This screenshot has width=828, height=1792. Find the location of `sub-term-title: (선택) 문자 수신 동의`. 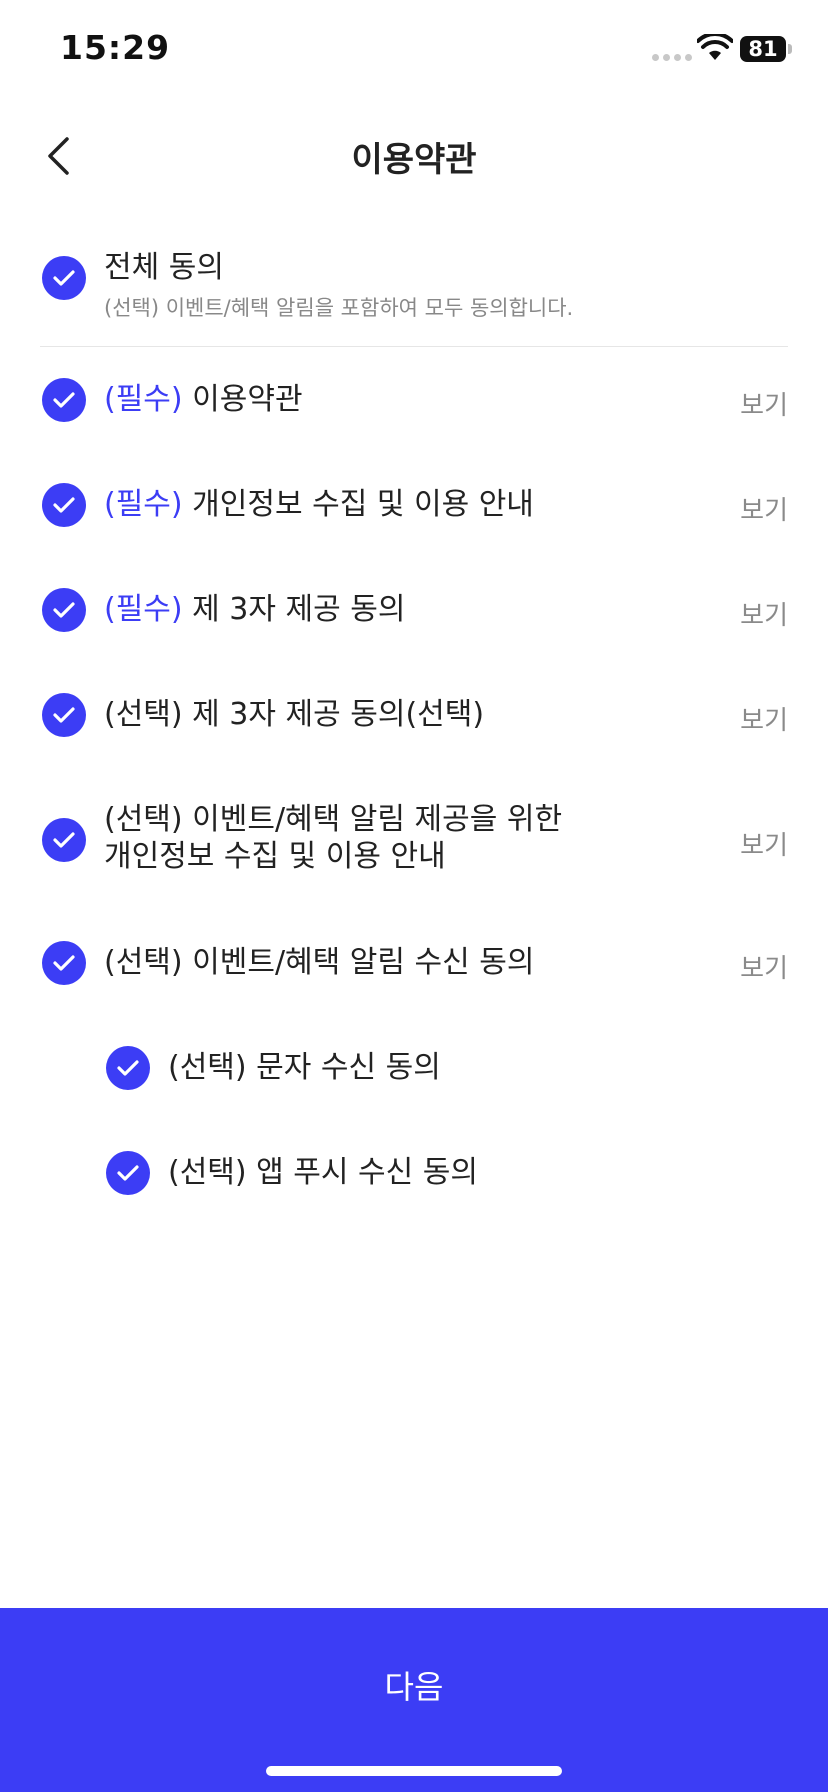

sub-term-title: (선택) 문자 수신 동의 is located at coordinates (304, 1067).